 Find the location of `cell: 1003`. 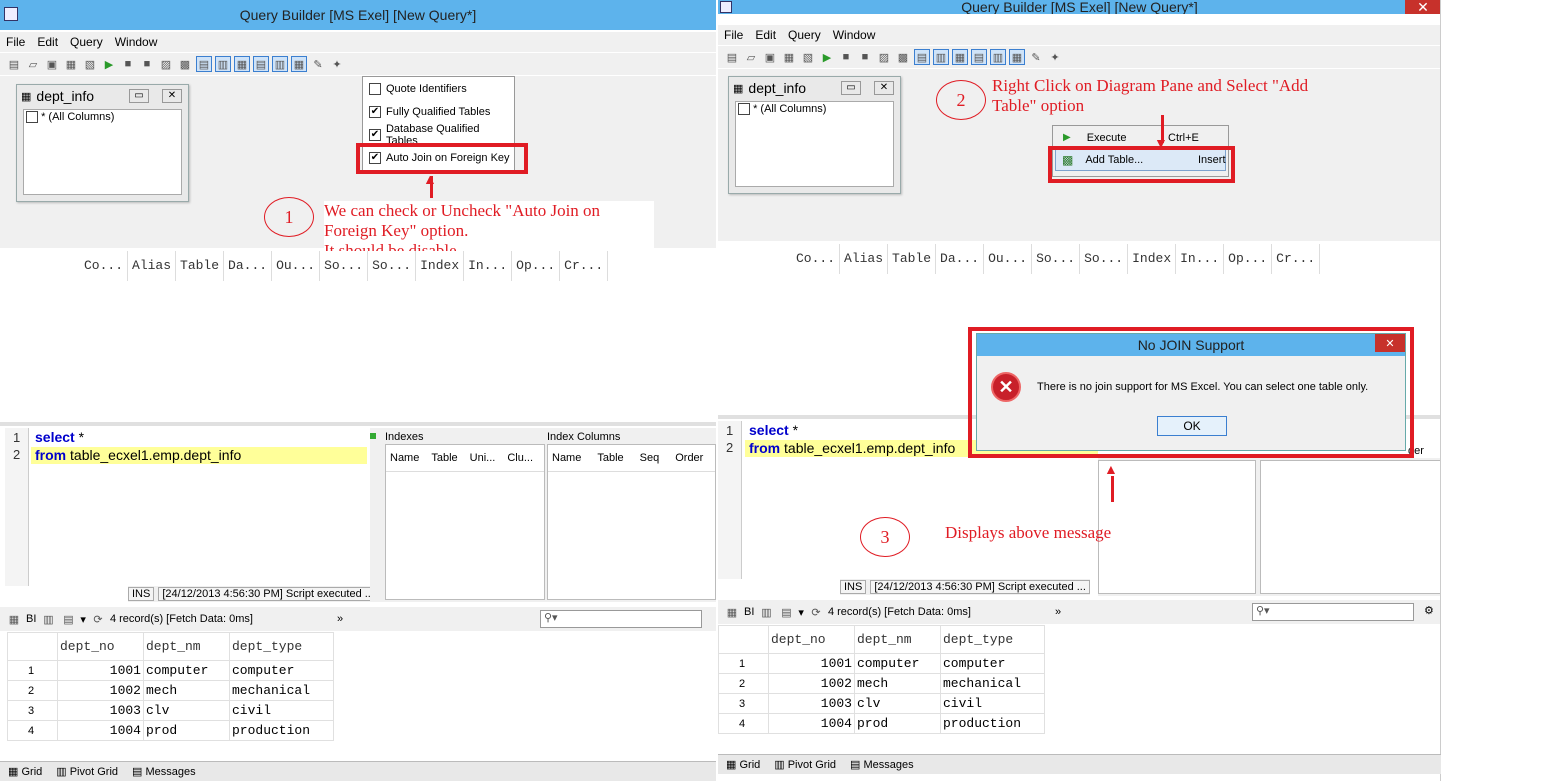

cell: 1003 is located at coordinates (100, 710).